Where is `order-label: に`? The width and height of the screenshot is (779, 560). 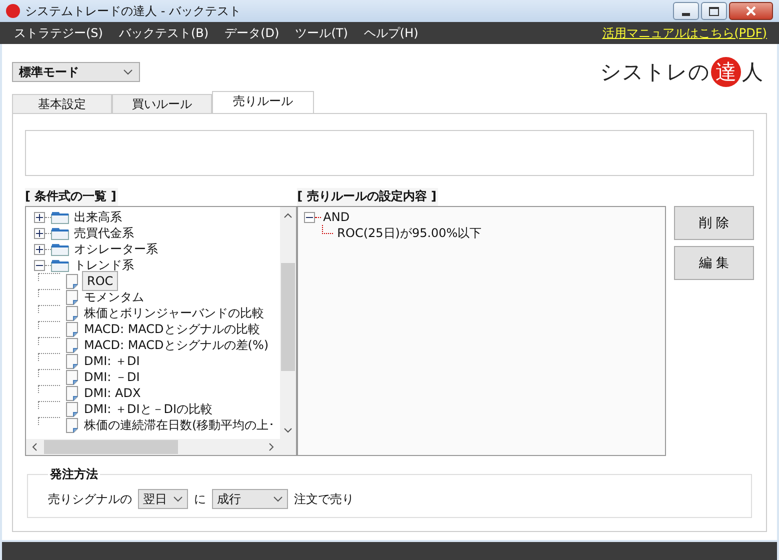 order-label: に is located at coordinates (200, 499).